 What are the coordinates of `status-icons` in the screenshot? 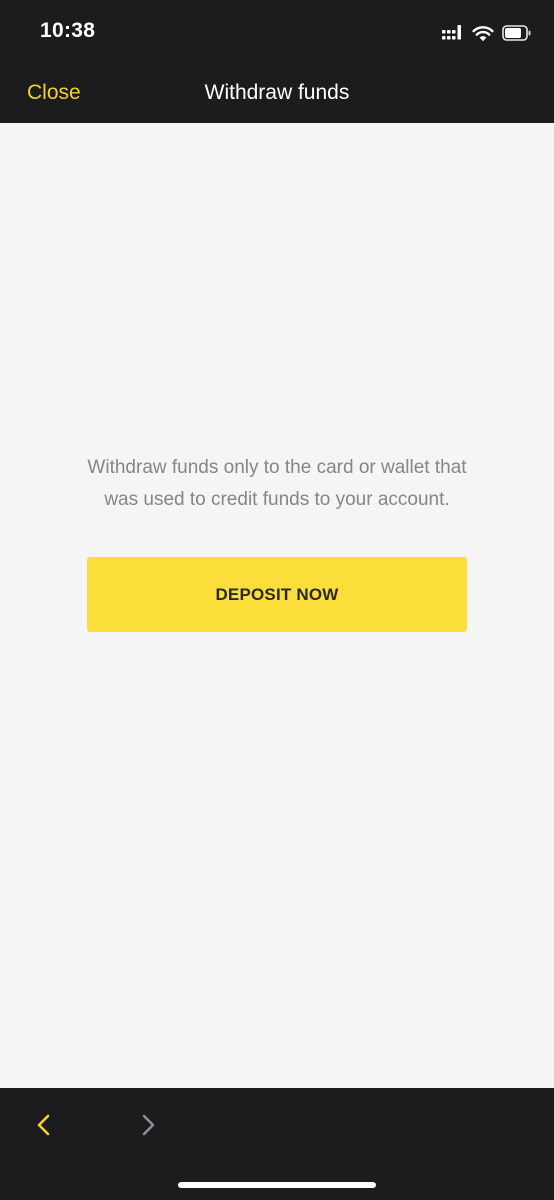 It's located at (487, 33).